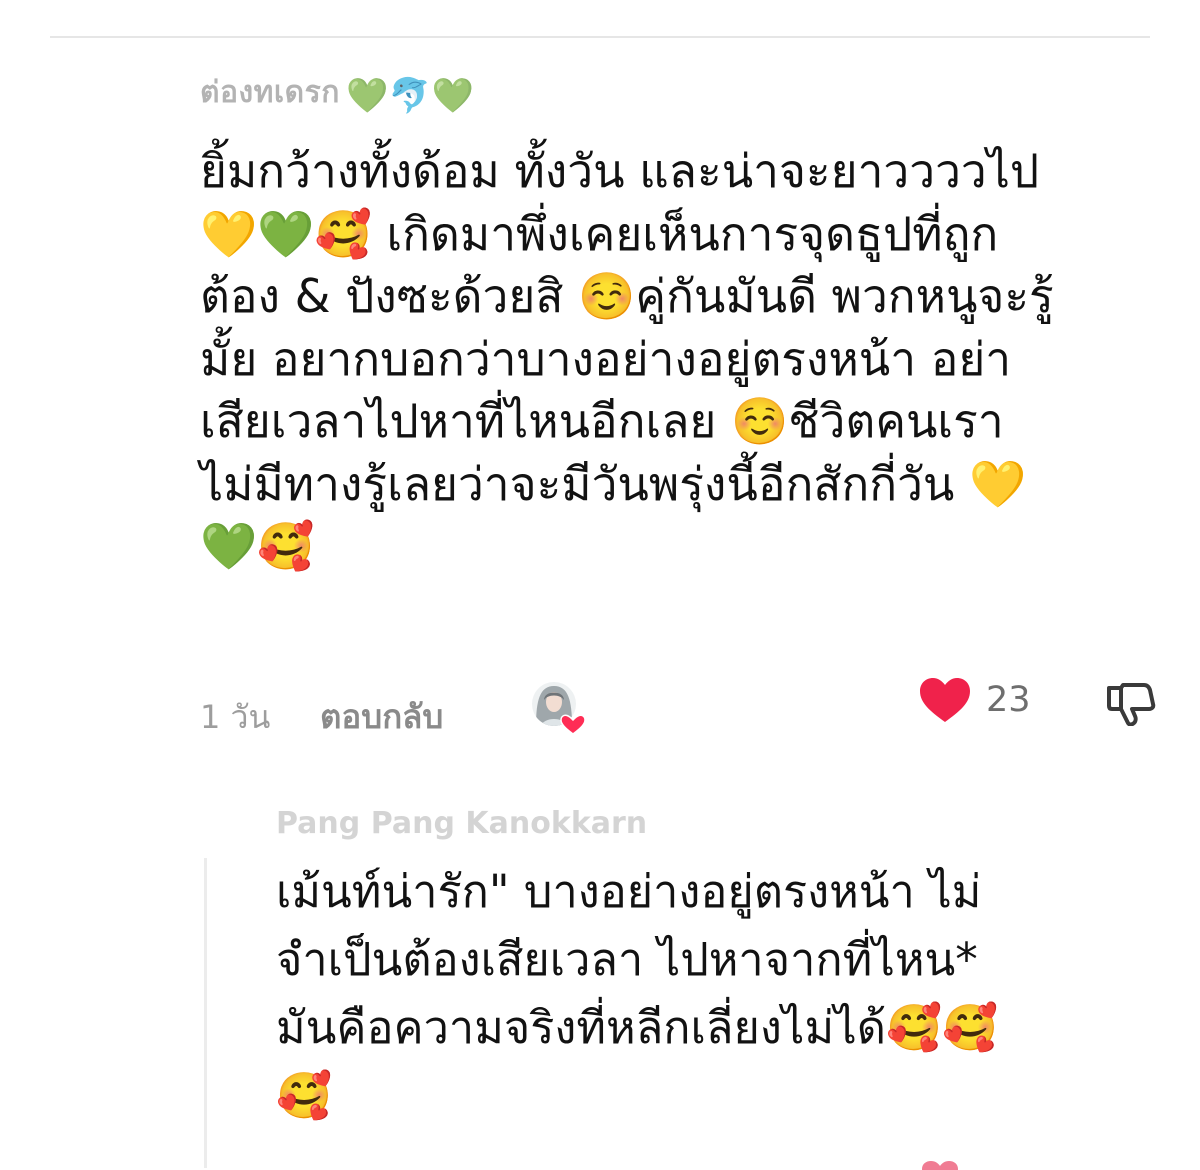 Image resolution: width=1200 pixels, height=1170 pixels. What do you see at coordinates (974, 700) in the screenshot?
I see `like-button: 23` at bounding box center [974, 700].